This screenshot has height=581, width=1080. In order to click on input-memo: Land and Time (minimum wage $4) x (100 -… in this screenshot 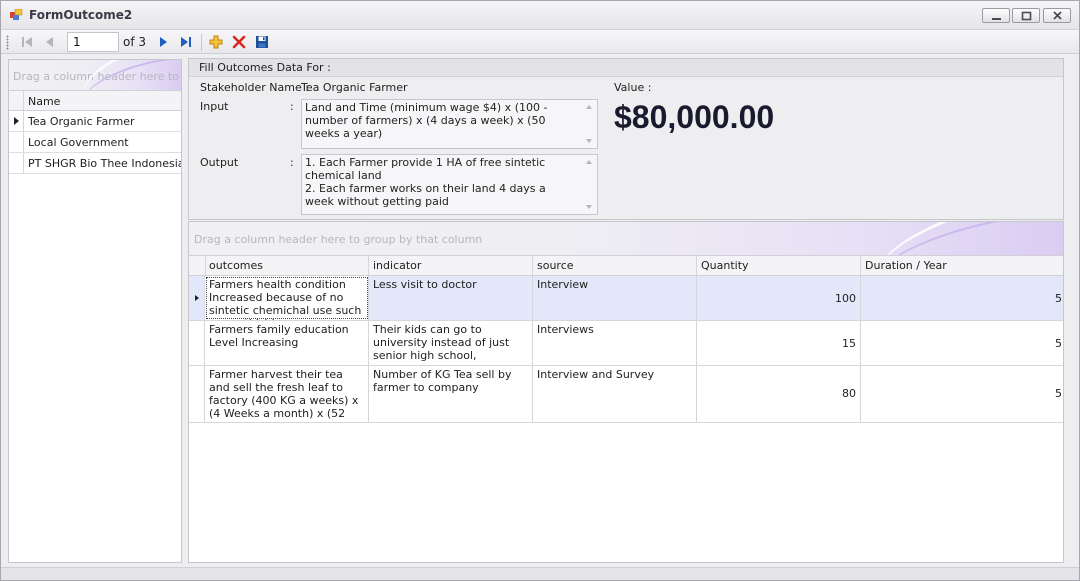, I will do `click(449, 124)`.